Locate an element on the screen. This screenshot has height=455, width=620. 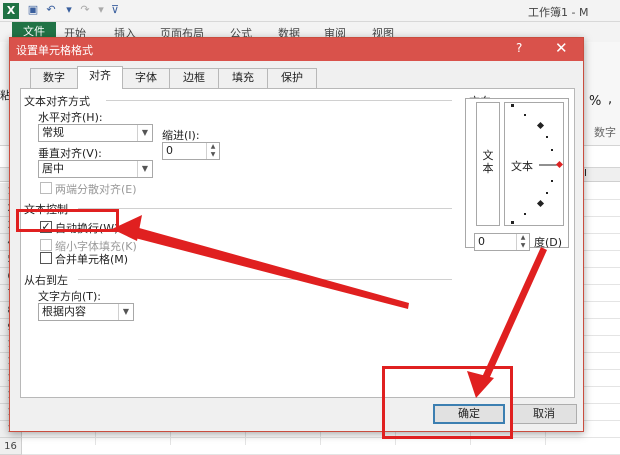
arrow-head-wrap-text is located at coordinates (127, 228).